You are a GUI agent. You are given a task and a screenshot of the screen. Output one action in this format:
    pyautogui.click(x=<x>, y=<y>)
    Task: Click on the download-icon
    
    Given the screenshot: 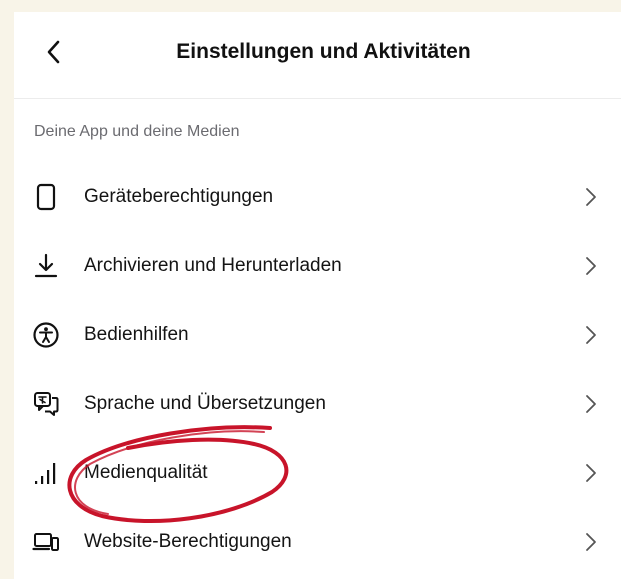 What is the action you would take?
    pyautogui.click(x=46, y=266)
    